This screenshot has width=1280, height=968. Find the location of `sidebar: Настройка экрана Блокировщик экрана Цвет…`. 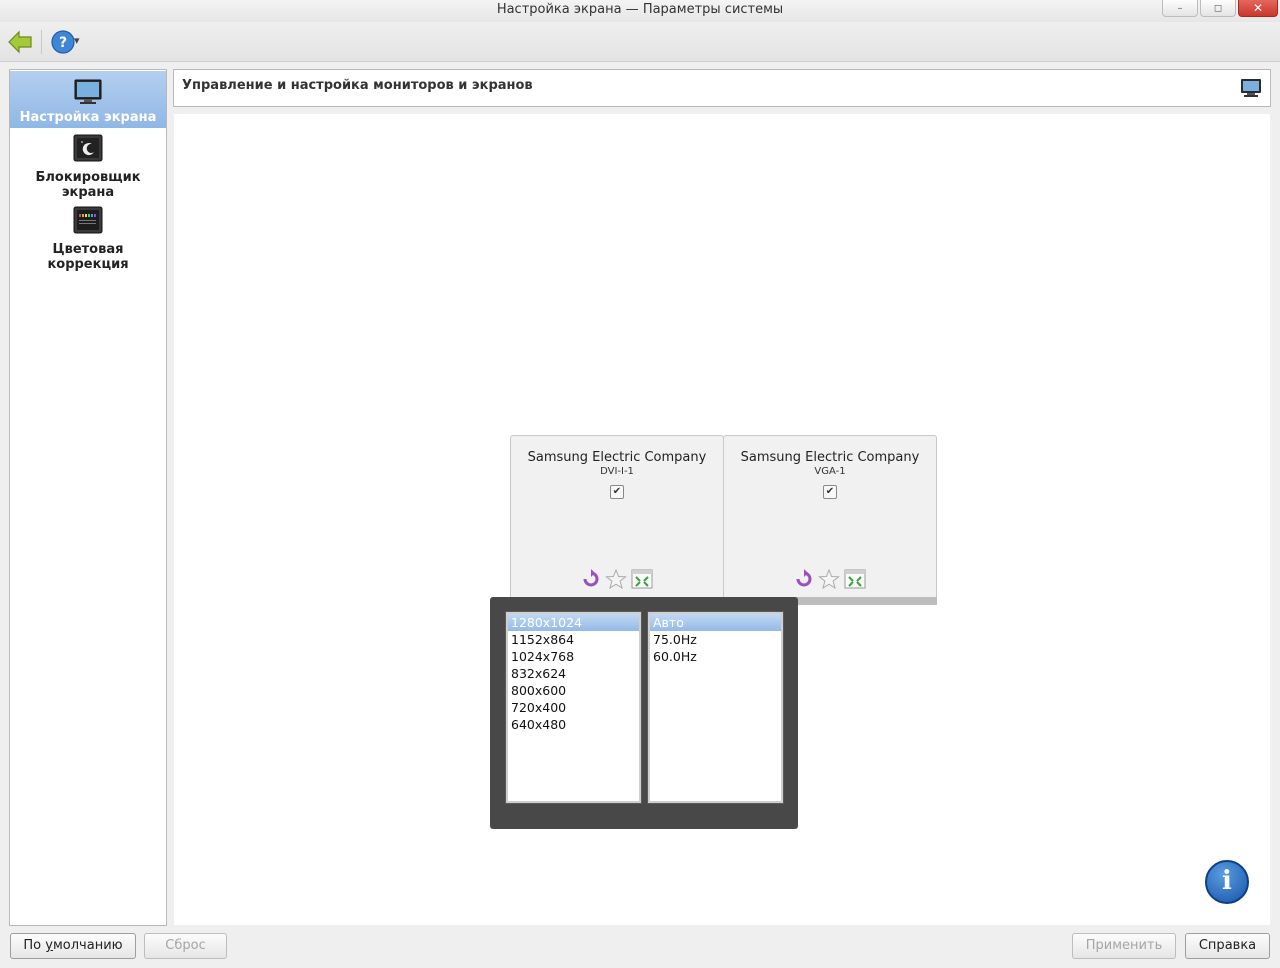

sidebar: Настройка экрана Блокировщик экрана Цвет… is located at coordinates (88, 497).